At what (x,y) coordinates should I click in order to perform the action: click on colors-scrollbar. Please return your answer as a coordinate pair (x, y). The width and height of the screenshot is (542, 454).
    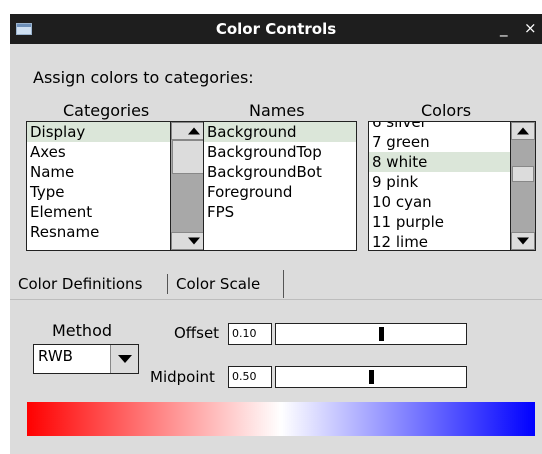
    Looking at the image, I should click on (523, 186).